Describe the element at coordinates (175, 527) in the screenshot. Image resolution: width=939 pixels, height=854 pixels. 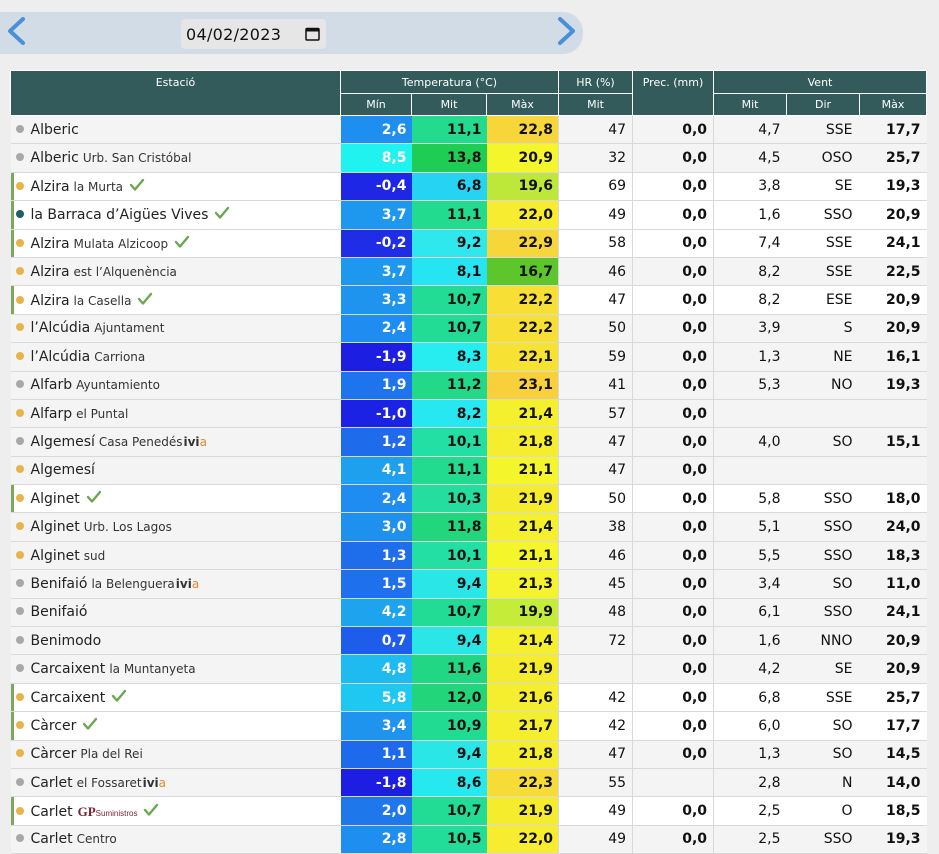
I see `station-cell: Alginet Urb. Los Lagos` at that location.